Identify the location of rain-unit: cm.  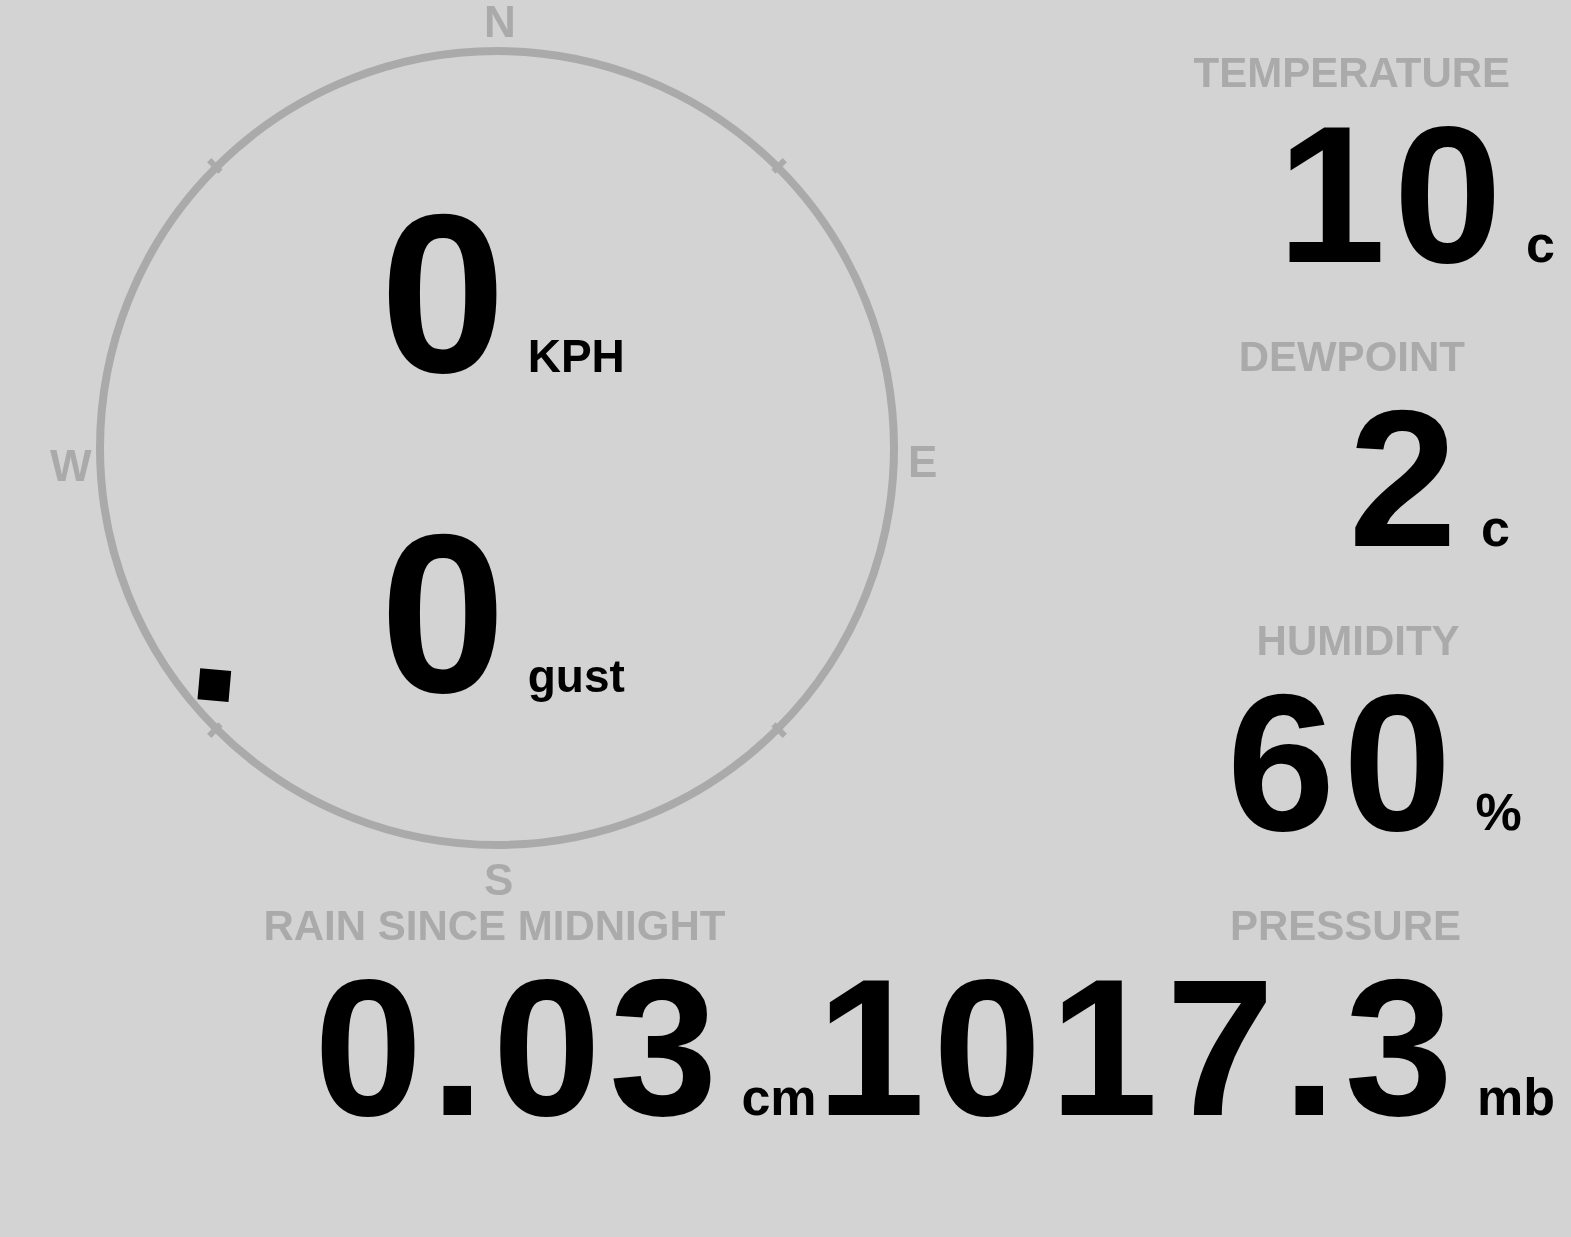
(779, 1097).